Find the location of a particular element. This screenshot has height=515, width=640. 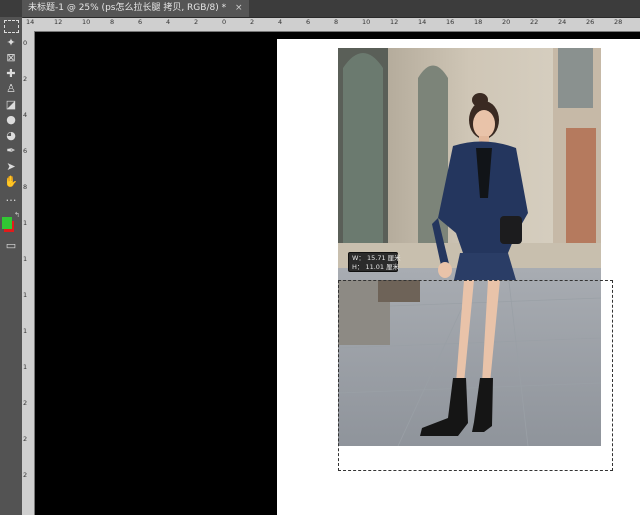

eraser-icon: ◪ is located at coordinates (11, 105).